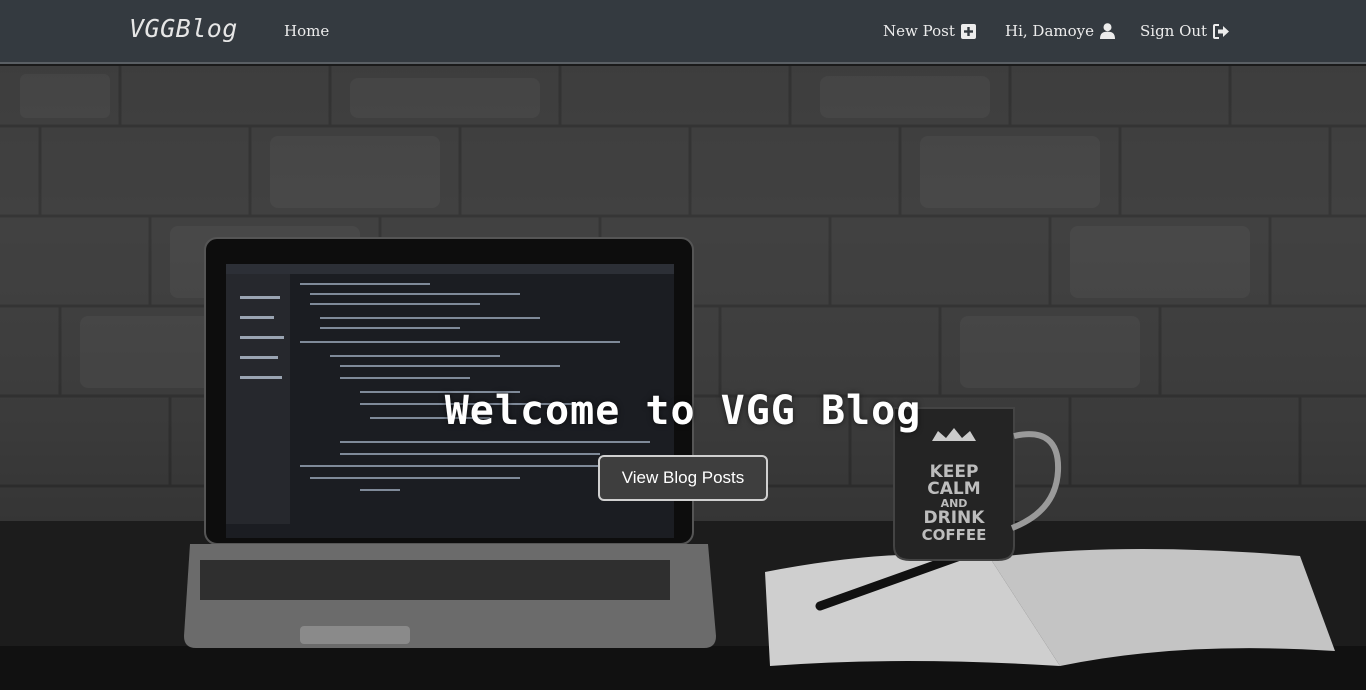 The height and width of the screenshot is (690, 1366). I want to click on mug-text-line: COFFEE, so click(954, 535).